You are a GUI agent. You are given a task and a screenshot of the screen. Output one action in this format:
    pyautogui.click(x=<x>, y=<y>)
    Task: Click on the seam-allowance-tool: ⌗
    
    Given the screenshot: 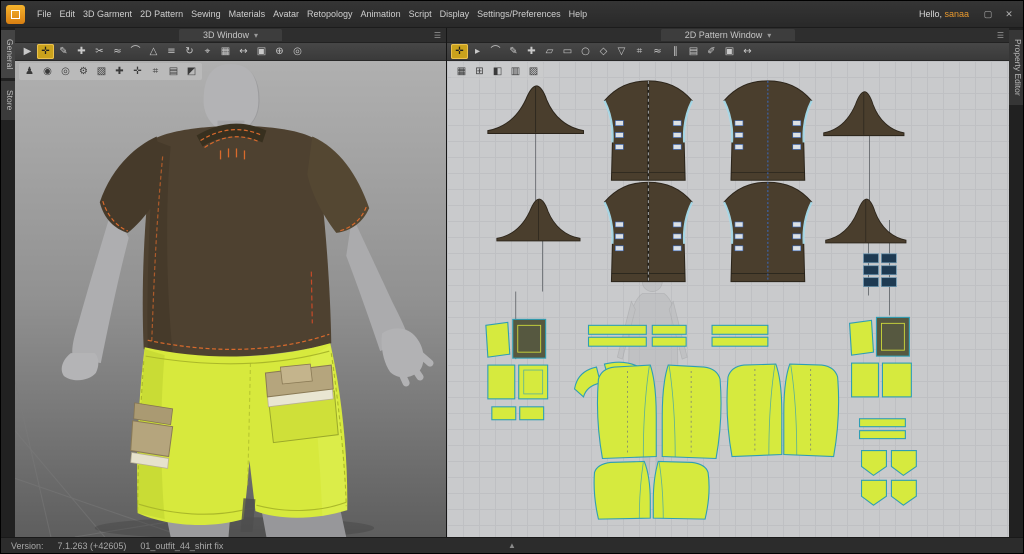 What is the action you would take?
    pyautogui.click(x=639, y=51)
    